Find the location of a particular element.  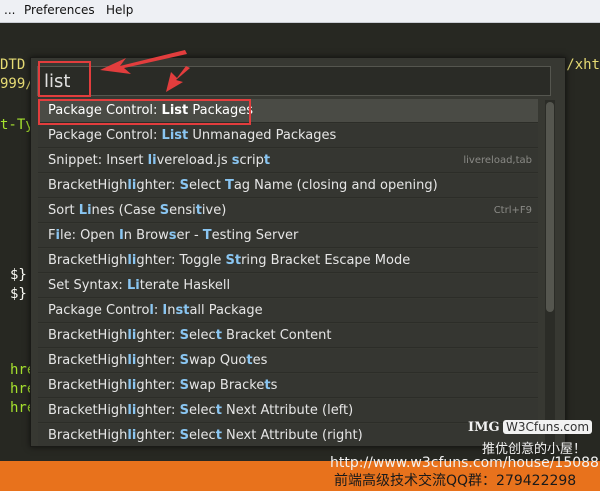

annotation-arrows is located at coordinates (145, 71).